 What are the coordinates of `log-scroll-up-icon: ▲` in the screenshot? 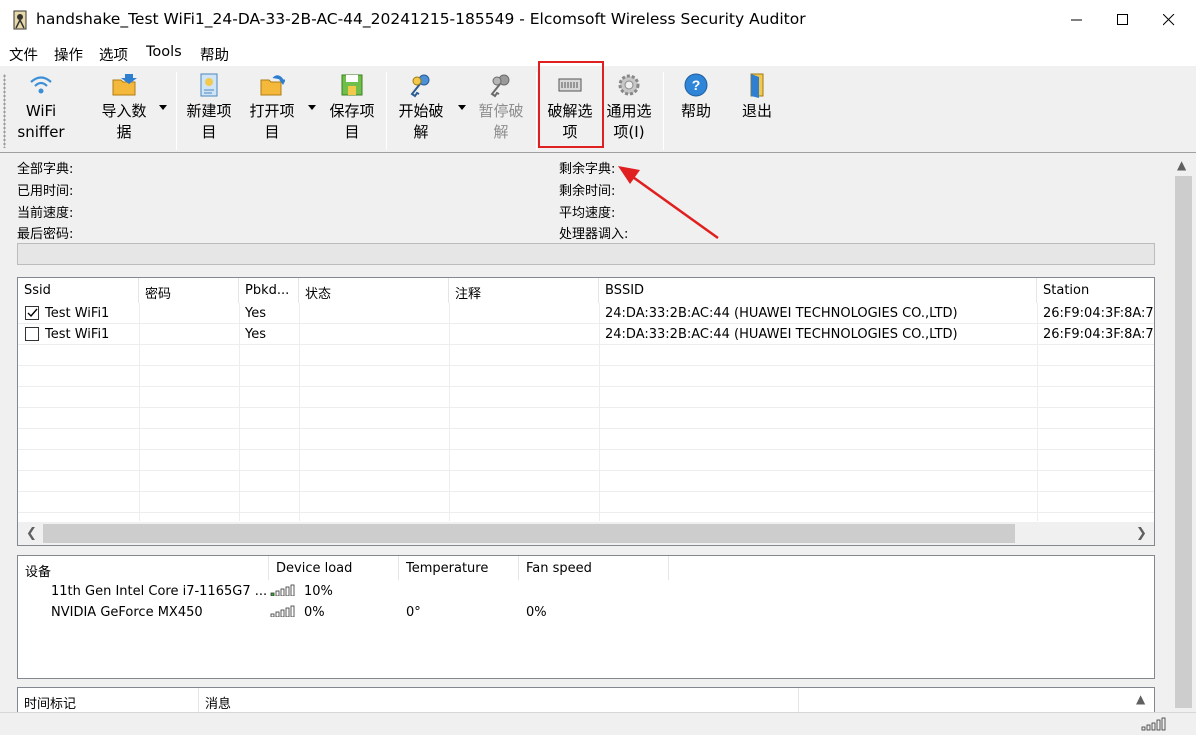 It's located at (1140, 699).